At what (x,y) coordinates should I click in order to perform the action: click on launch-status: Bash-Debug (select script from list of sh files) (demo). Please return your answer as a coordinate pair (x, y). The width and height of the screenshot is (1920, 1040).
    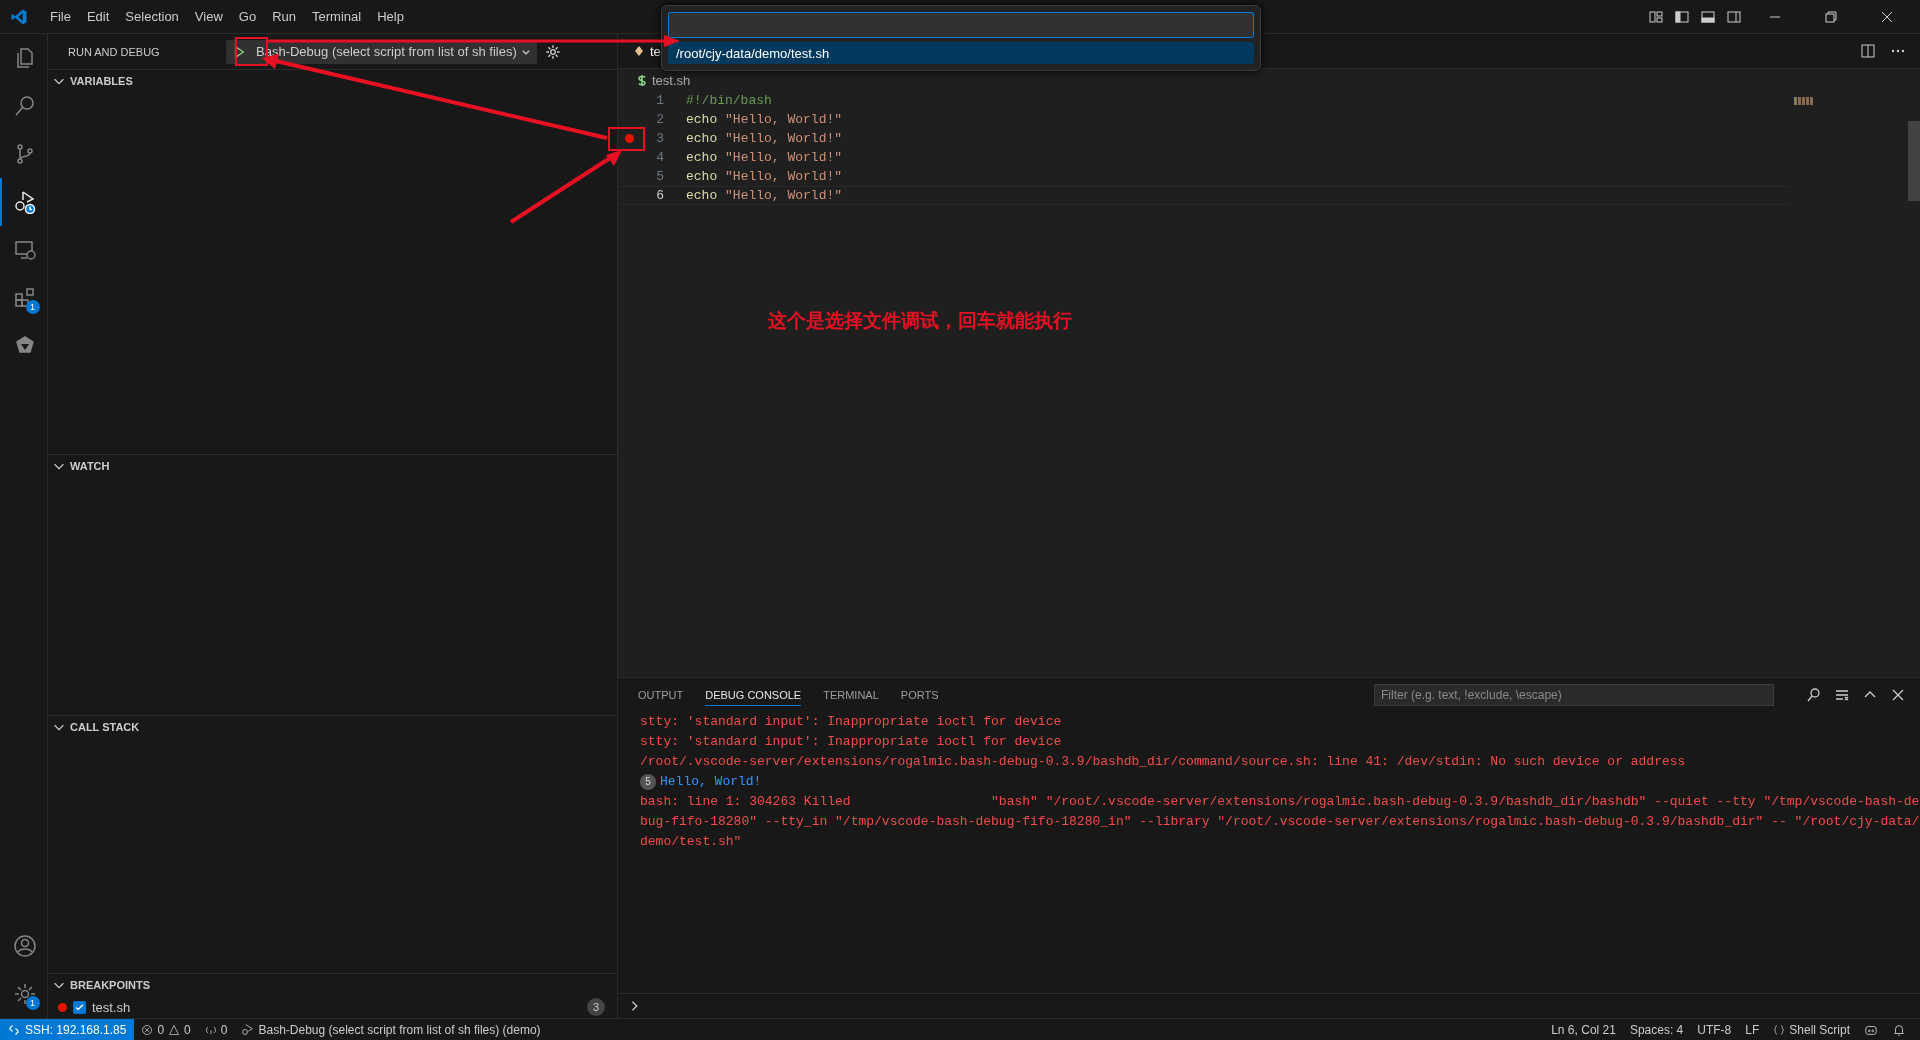
    Looking at the image, I should click on (391, 1029).